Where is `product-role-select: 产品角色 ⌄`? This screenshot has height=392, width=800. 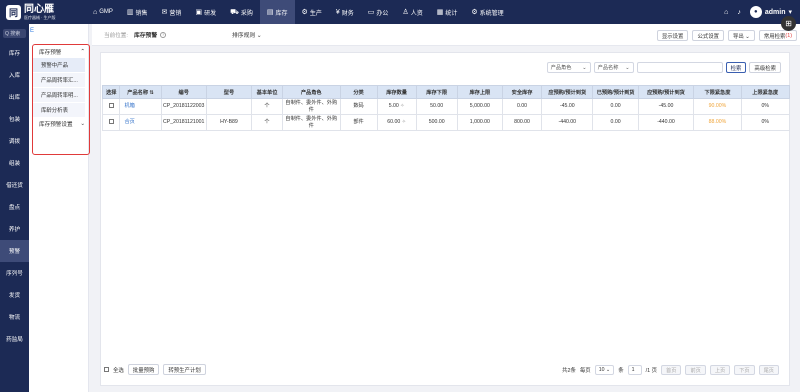 product-role-select: 产品角色 ⌄ is located at coordinates (568, 67).